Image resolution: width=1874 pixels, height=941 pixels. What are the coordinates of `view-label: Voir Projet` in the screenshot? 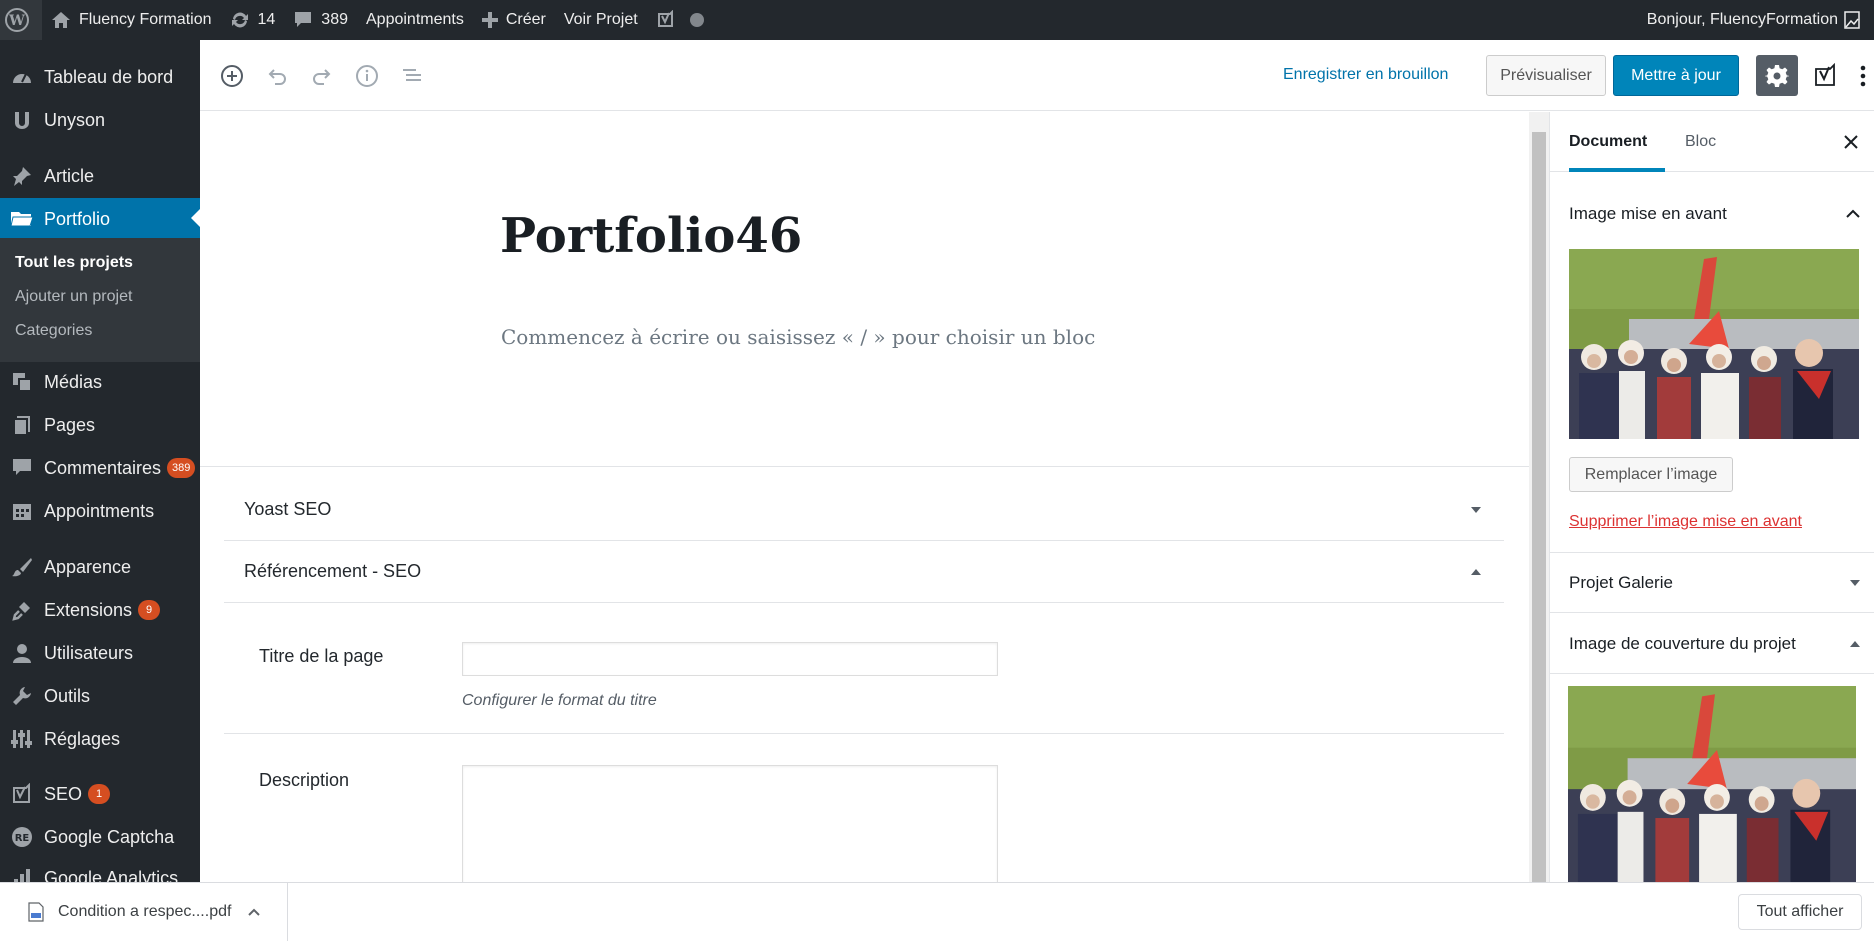 It's located at (600, 19).